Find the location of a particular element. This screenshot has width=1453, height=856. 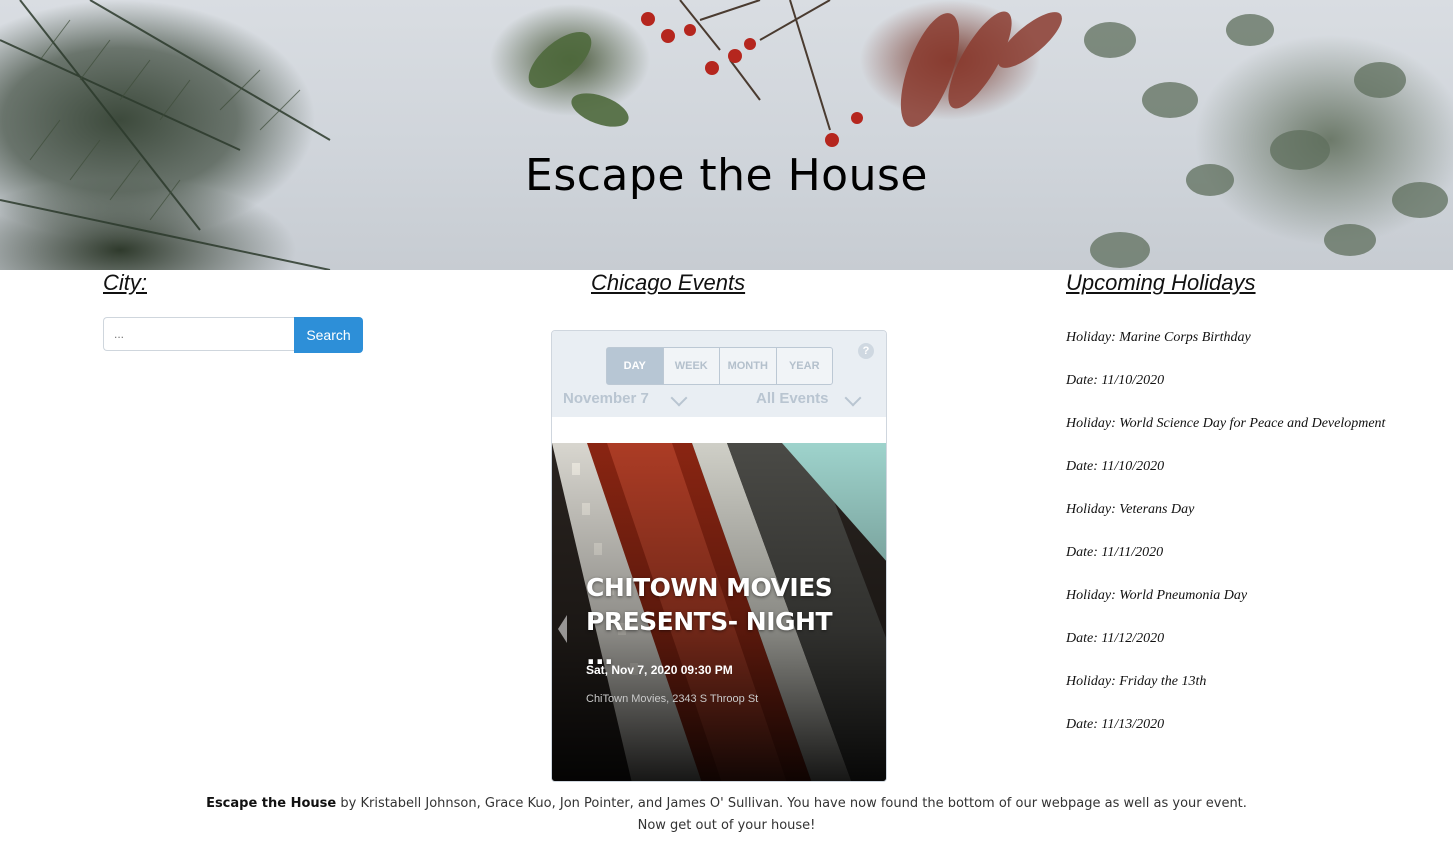

date-selector: November 7 is located at coordinates (606, 398).